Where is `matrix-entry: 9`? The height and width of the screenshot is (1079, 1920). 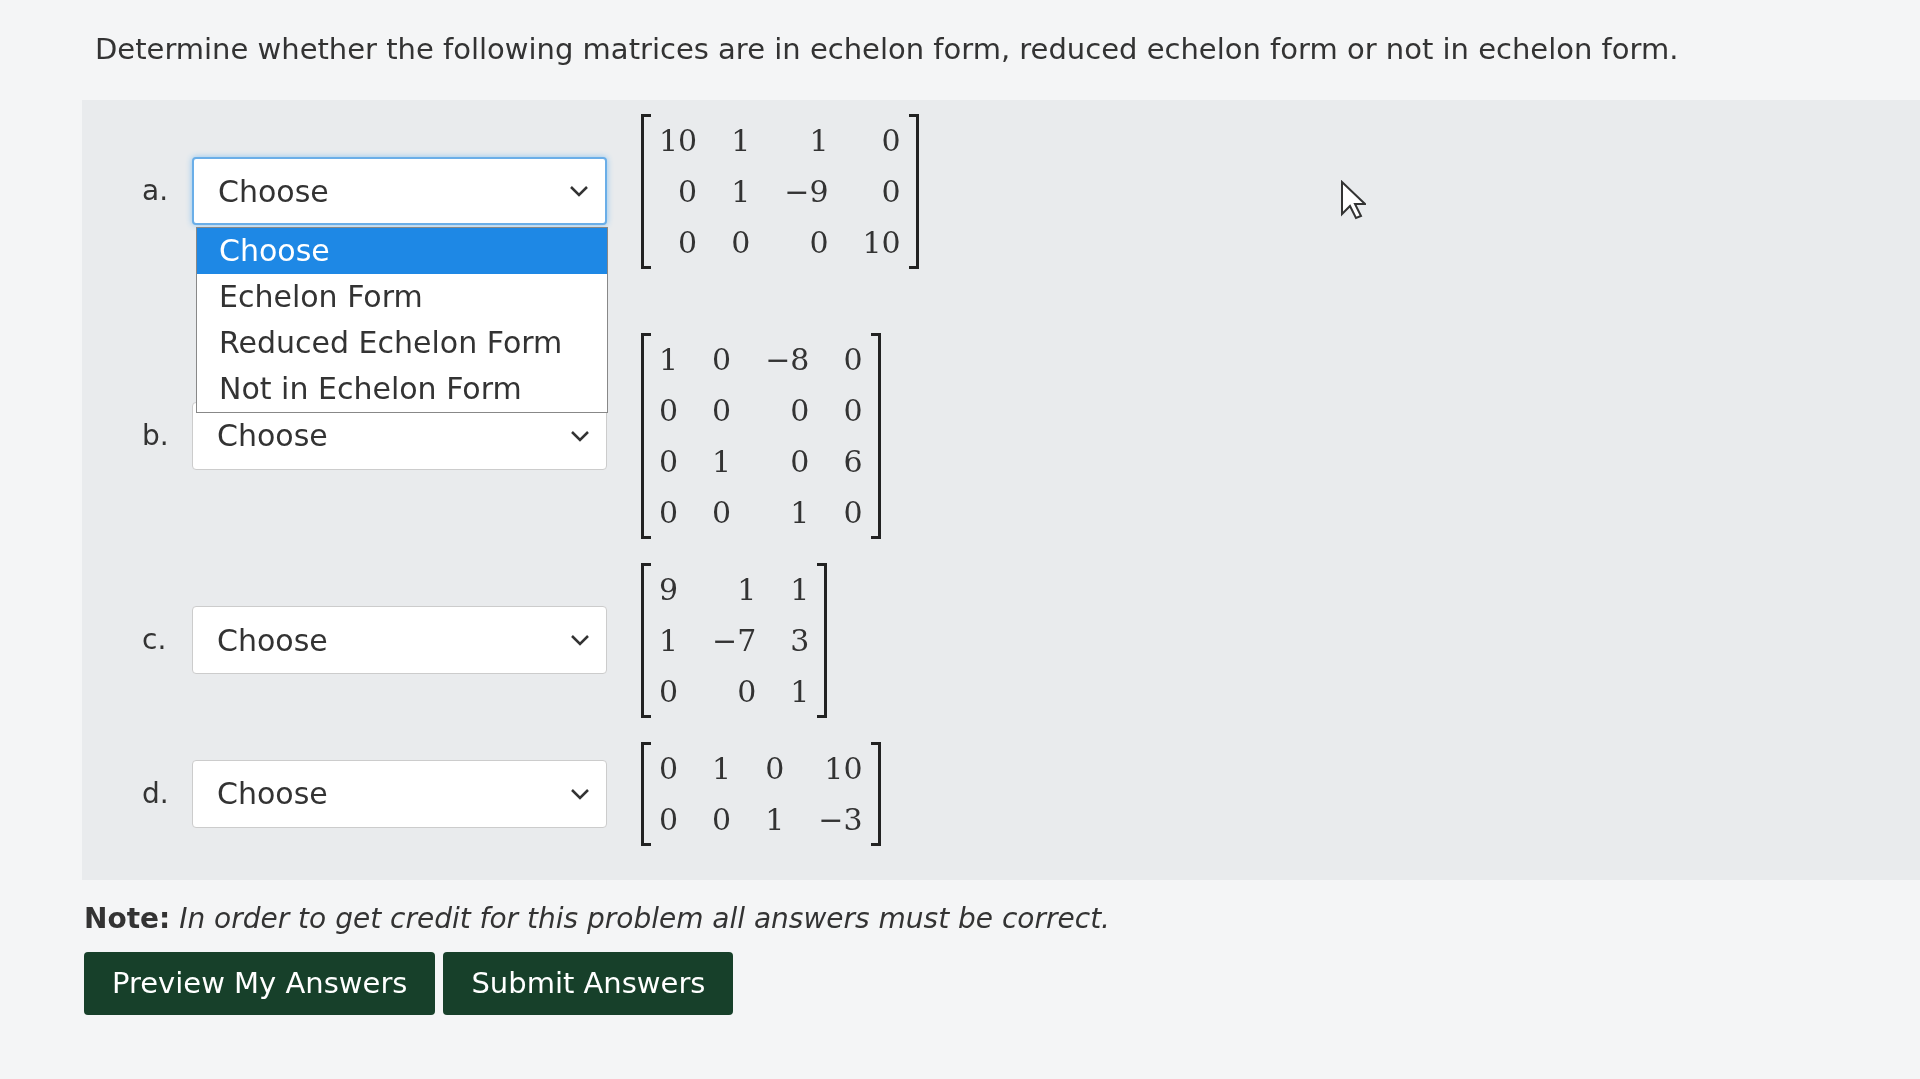 matrix-entry: 9 is located at coordinates (669, 589).